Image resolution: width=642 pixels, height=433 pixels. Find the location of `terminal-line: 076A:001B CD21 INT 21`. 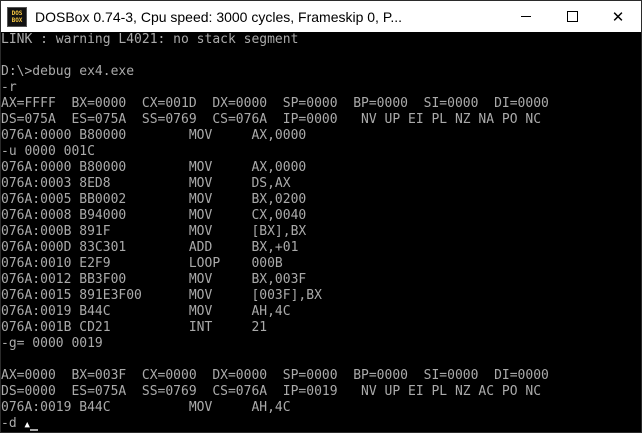

terminal-line: 076A:001B CD21 INT 21 is located at coordinates (134, 327).